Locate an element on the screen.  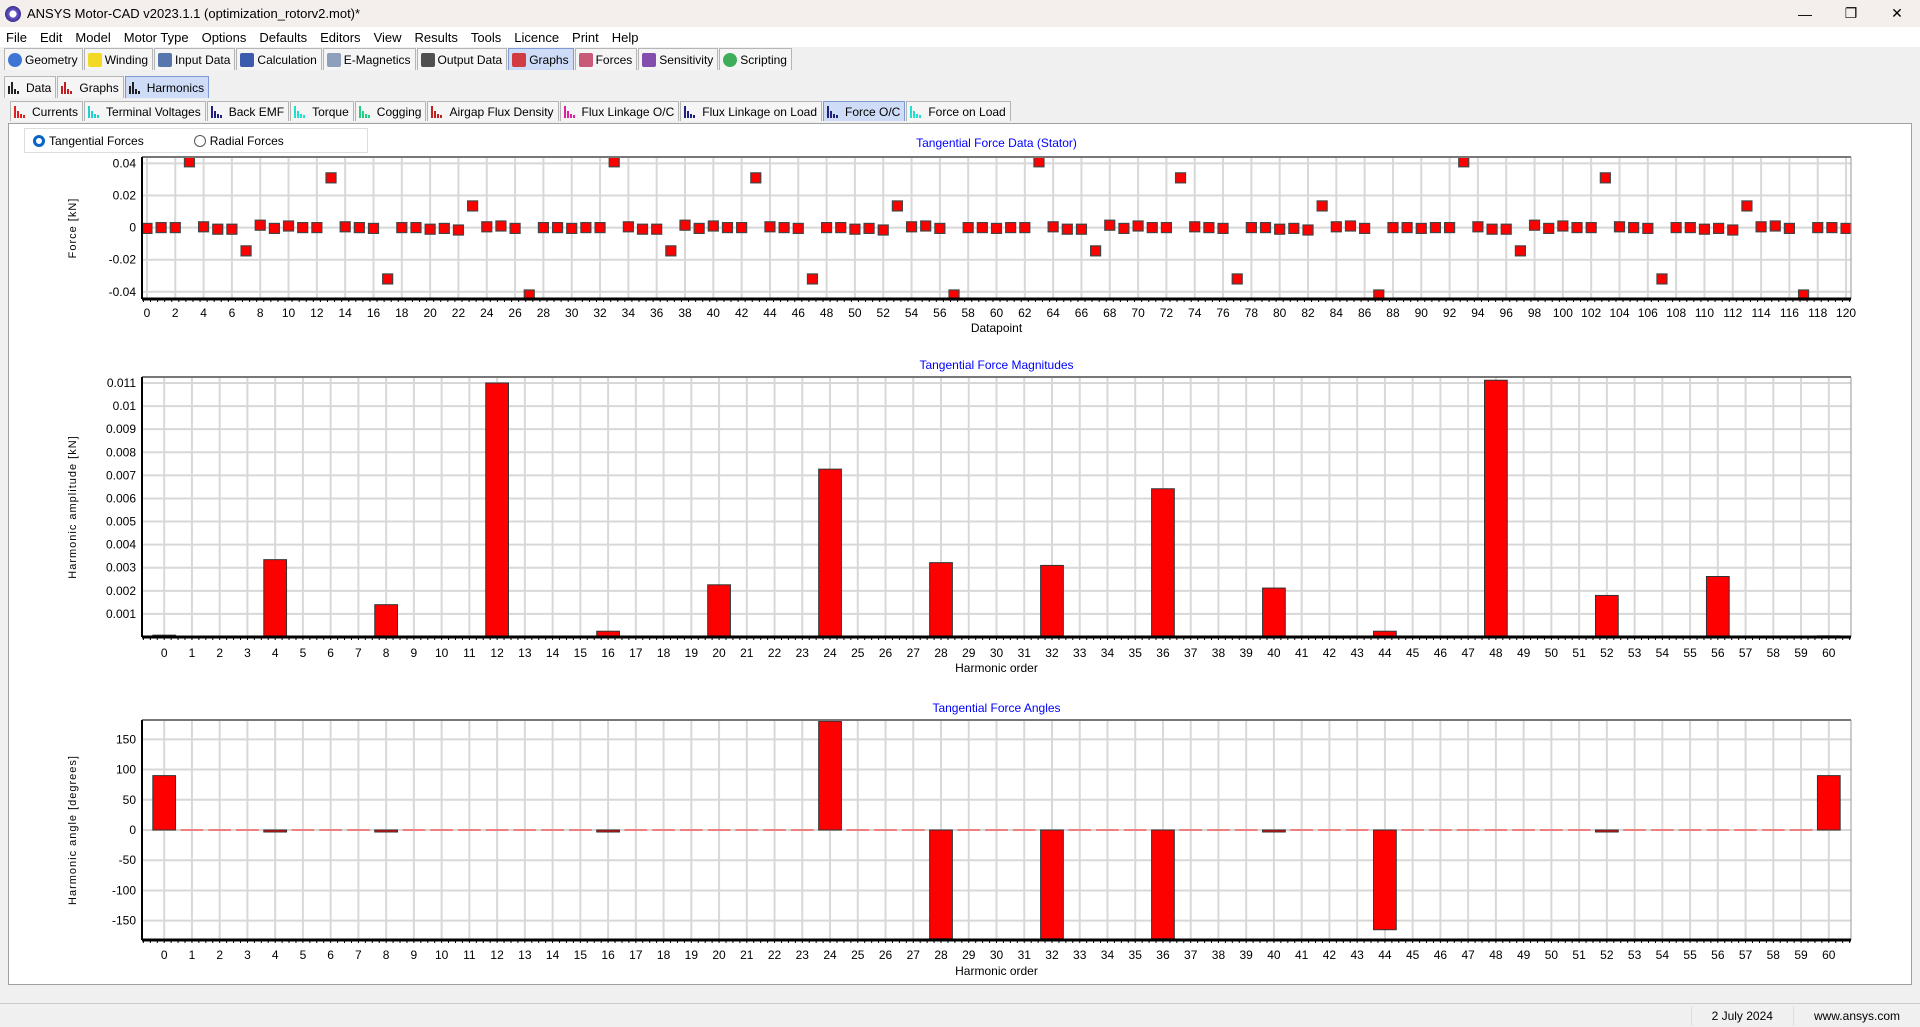
x-tick-label: 72 is located at coordinates (1167, 313).